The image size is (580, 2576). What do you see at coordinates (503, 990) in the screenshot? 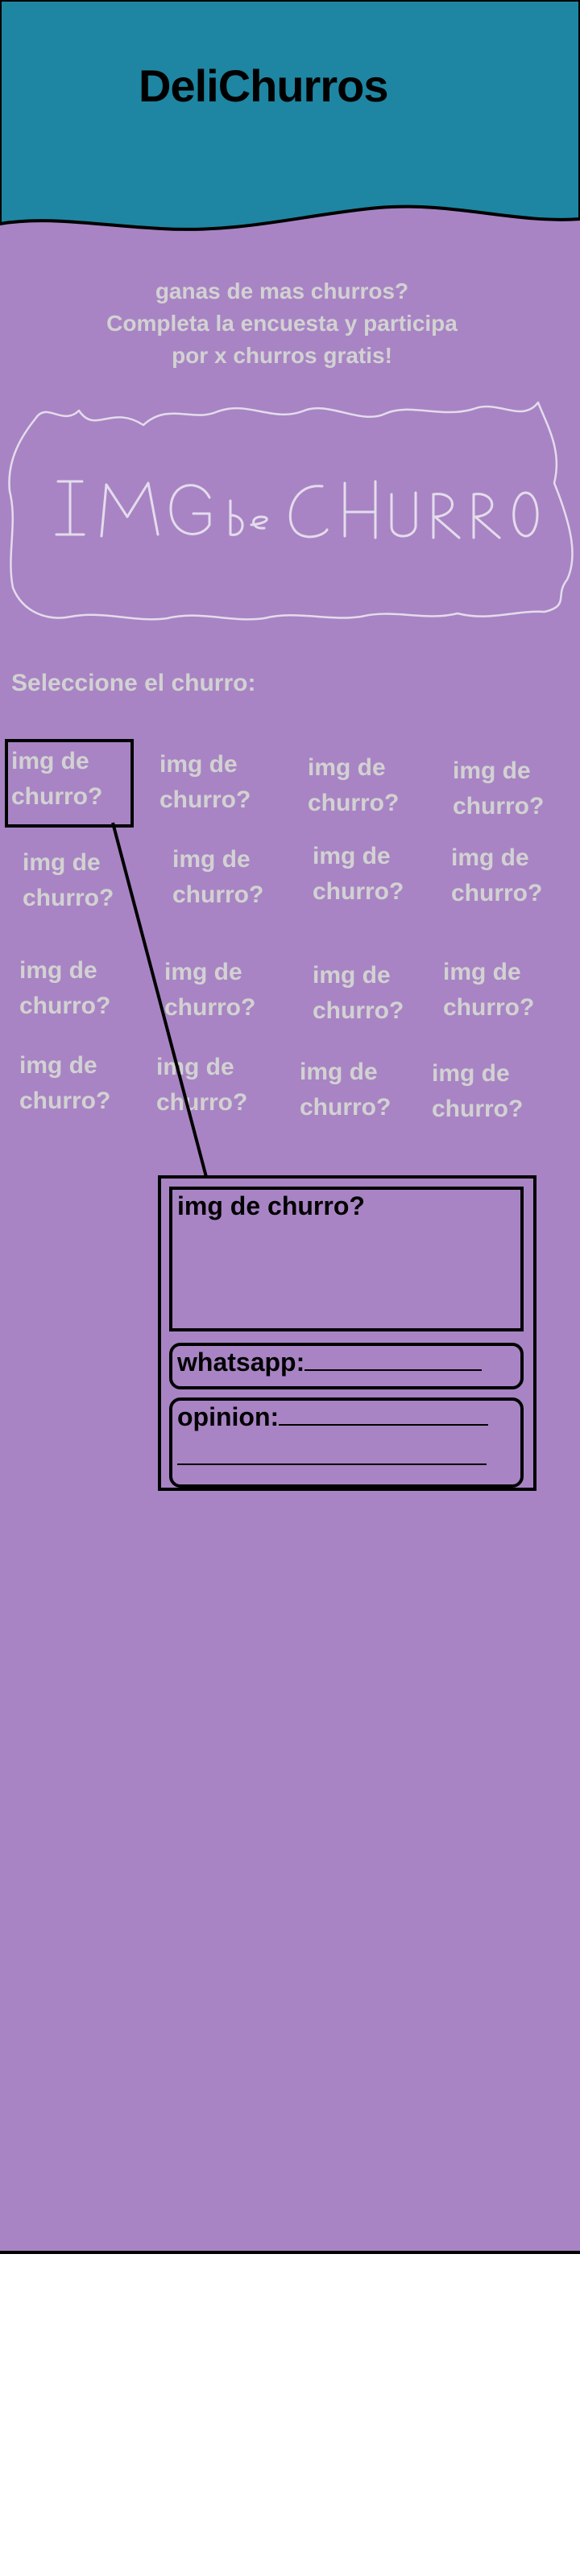
I see `churro-option-12: img de churro?` at bounding box center [503, 990].